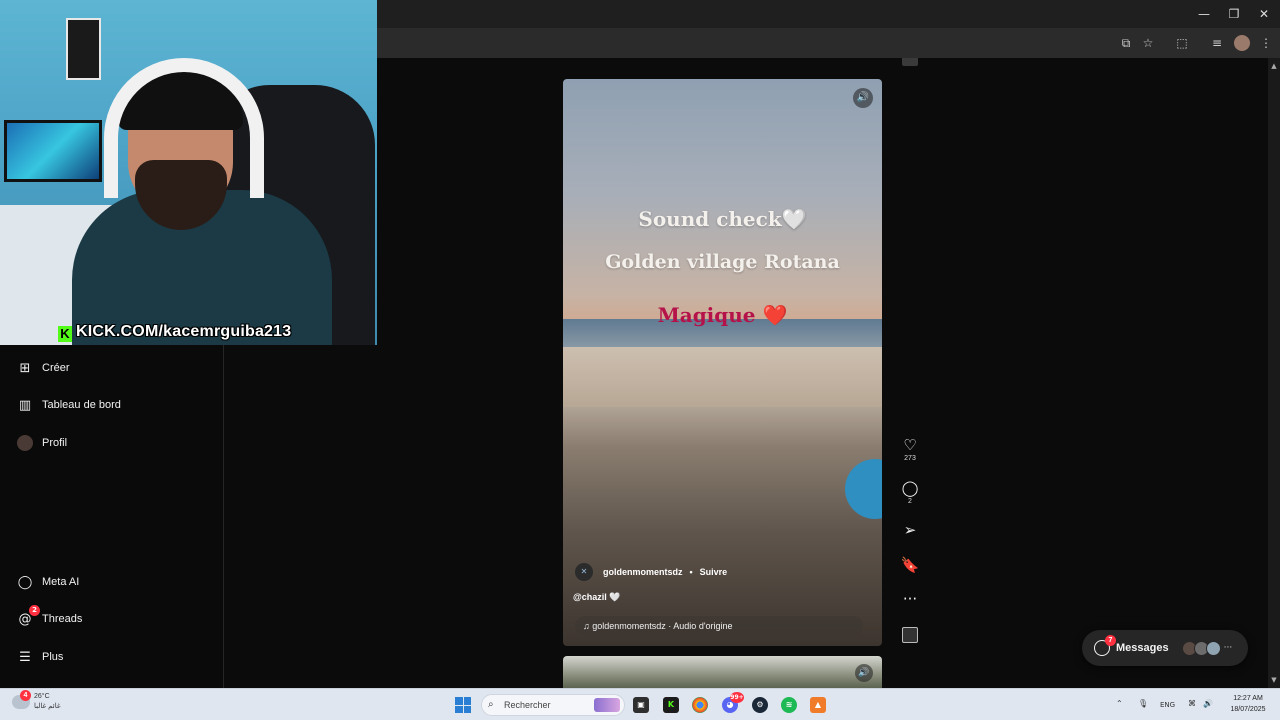 This screenshot has height=720, width=1280. What do you see at coordinates (722, 262) in the screenshot?
I see `video-caption-line-2: Golden village Rotana` at bounding box center [722, 262].